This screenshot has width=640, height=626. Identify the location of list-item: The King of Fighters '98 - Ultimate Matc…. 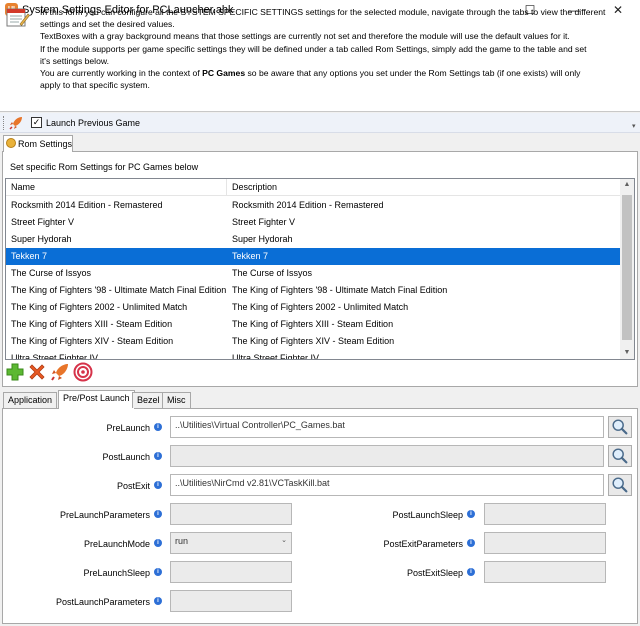
(313, 290).